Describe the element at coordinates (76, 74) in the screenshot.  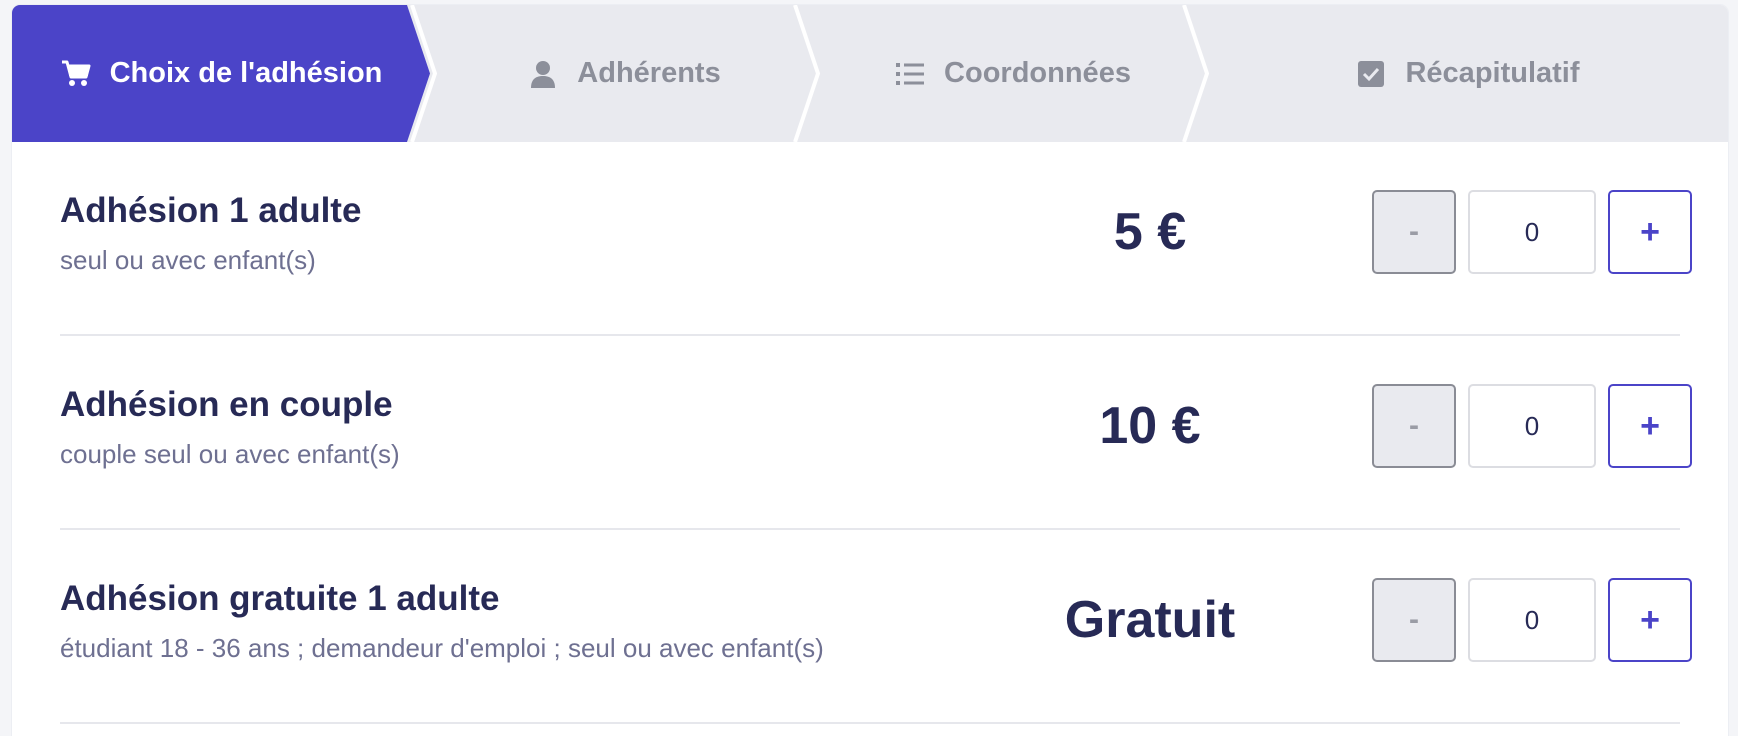
I see `cart-icon` at that location.